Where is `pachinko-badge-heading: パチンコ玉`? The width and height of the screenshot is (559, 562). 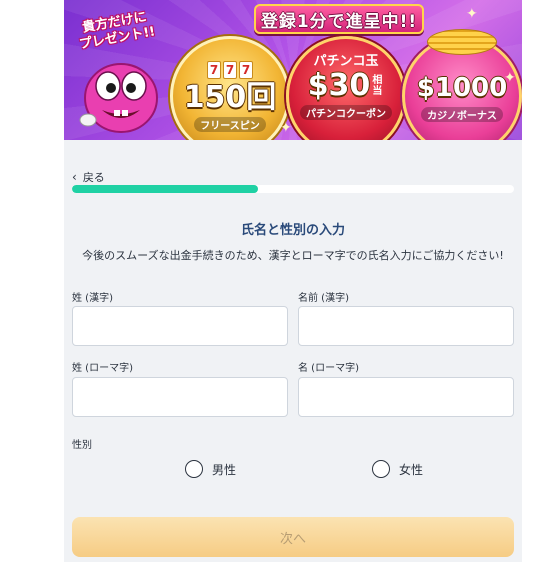
pachinko-badge-heading: パチンコ玉 is located at coordinates (346, 61).